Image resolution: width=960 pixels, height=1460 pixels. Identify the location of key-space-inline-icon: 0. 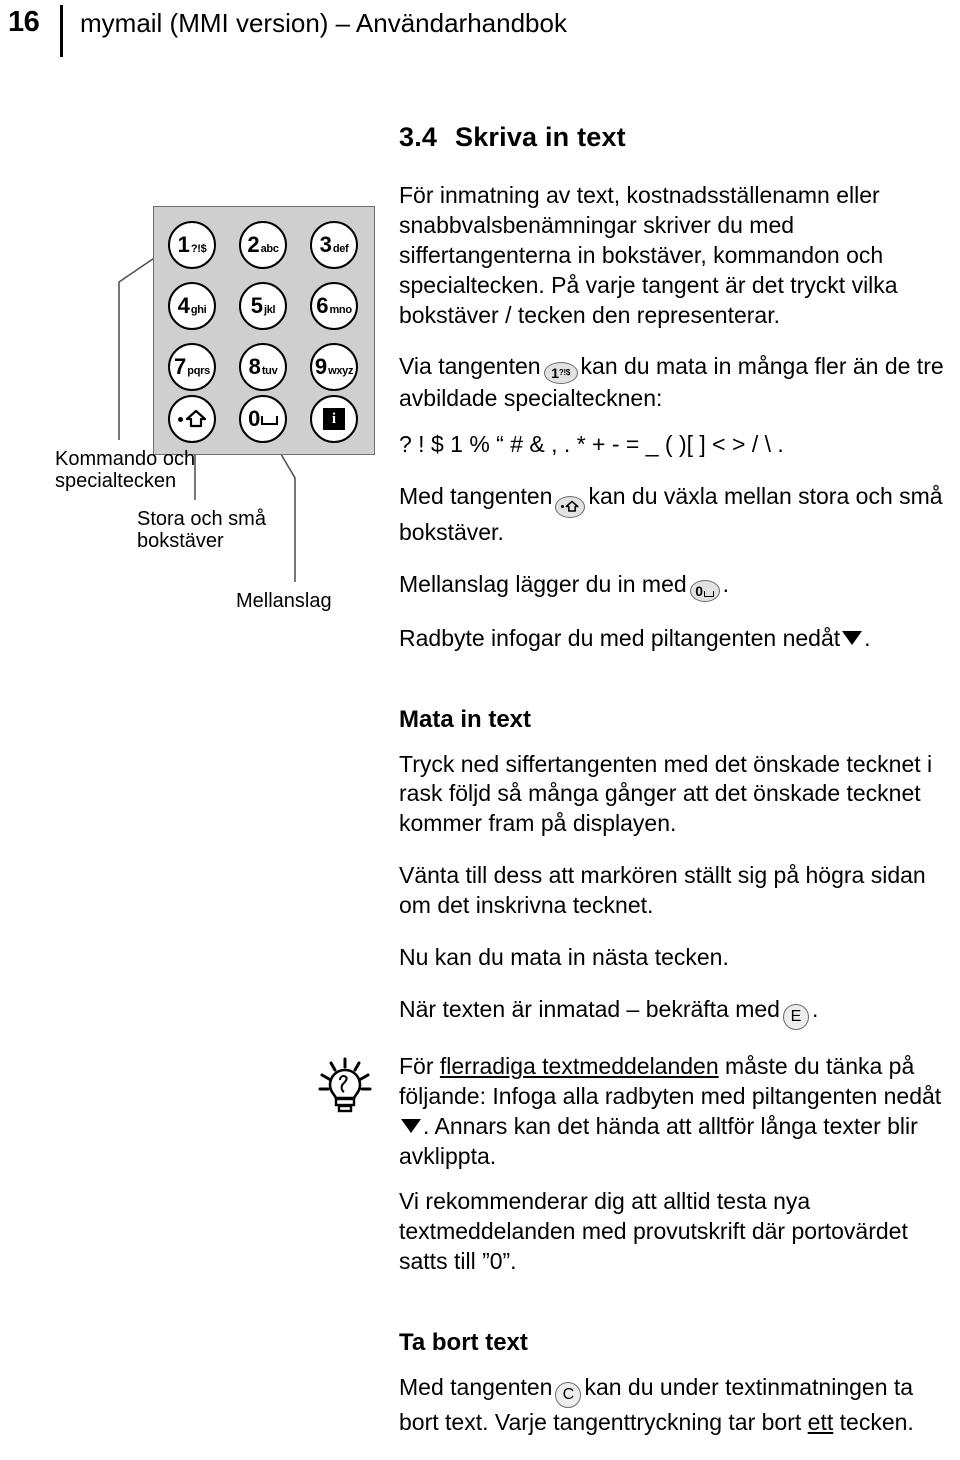
(704, 590).